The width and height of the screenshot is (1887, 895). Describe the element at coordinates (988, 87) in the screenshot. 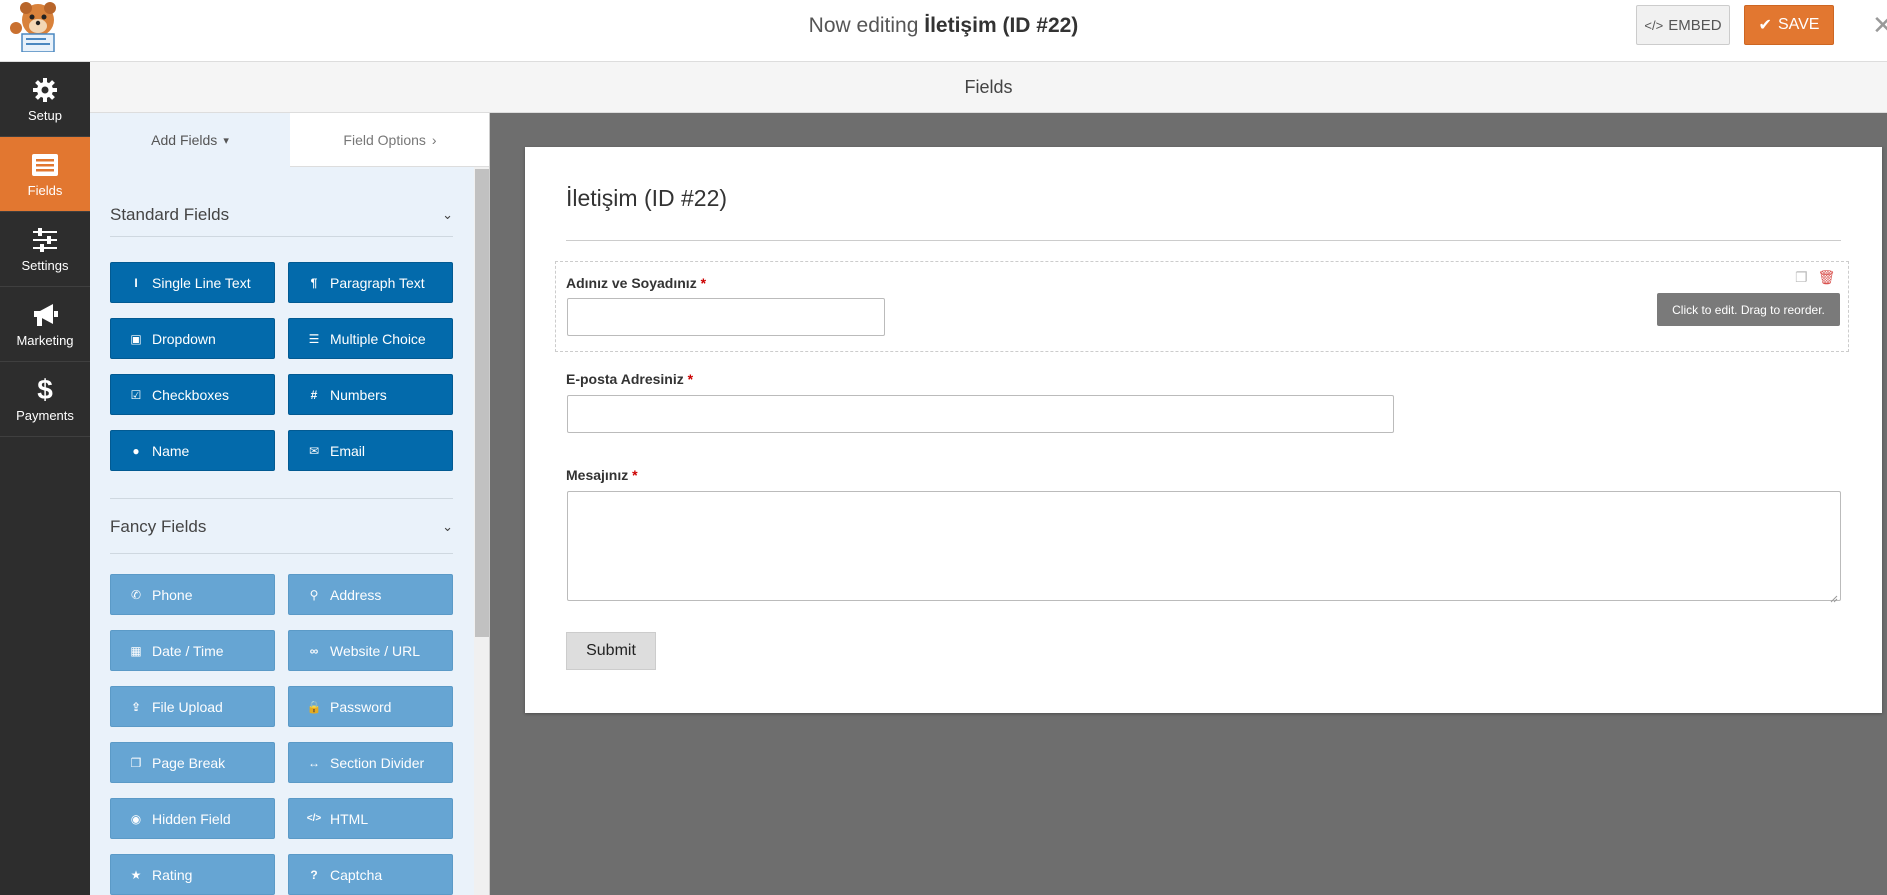

I see `fields-header: Fields` at that location.